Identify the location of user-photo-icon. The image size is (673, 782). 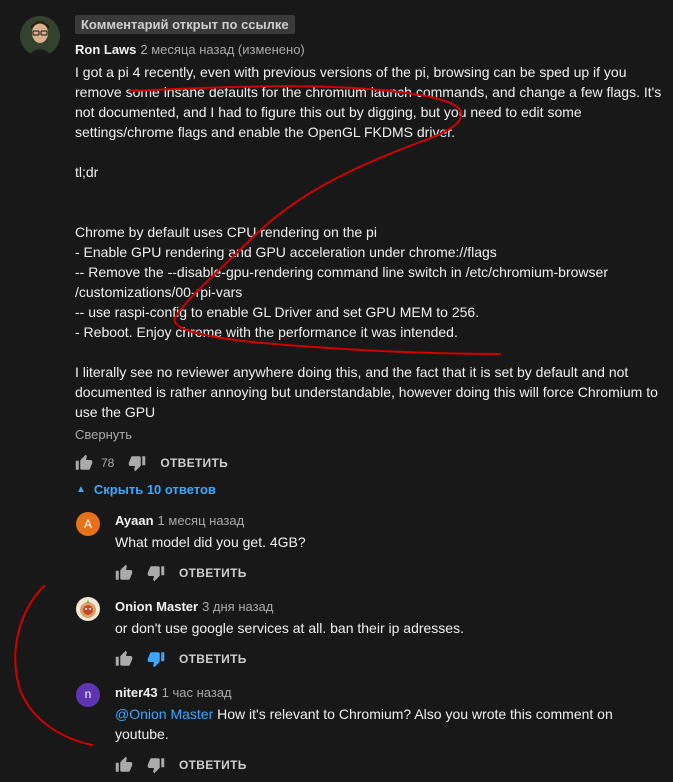
(40, 36).